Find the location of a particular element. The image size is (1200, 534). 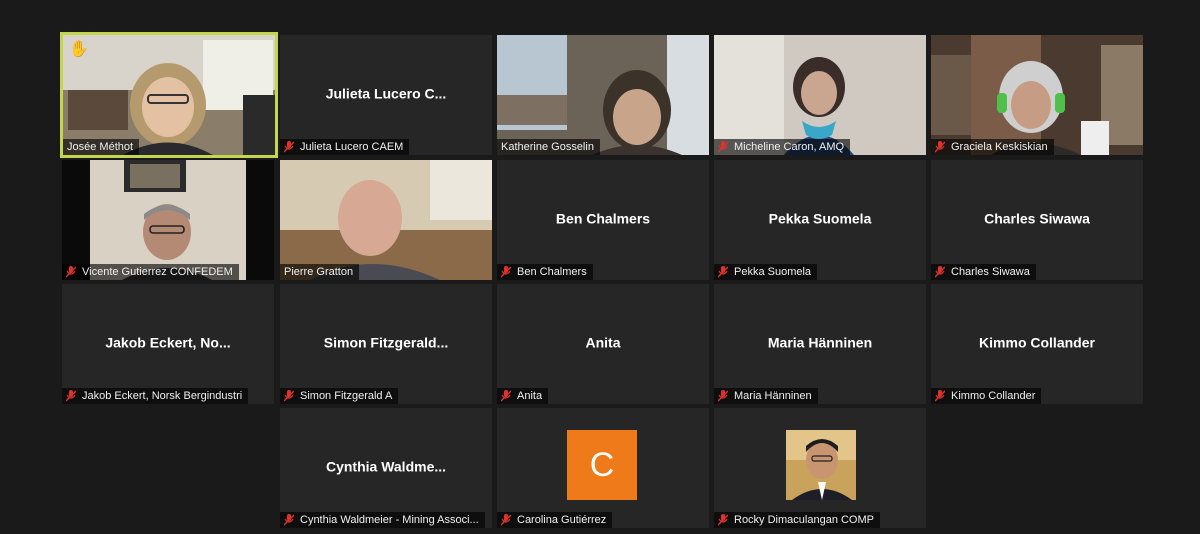

video-tile-pekka-suomela: Pekka Suomela Pekka Suomela is located at coordinates (820, 220).